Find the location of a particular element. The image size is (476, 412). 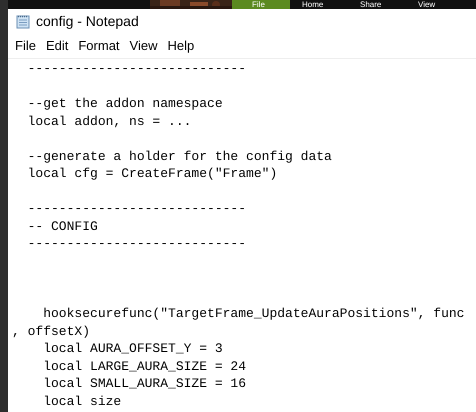

ribbon-tab: File is located at coordinates (261, 4).